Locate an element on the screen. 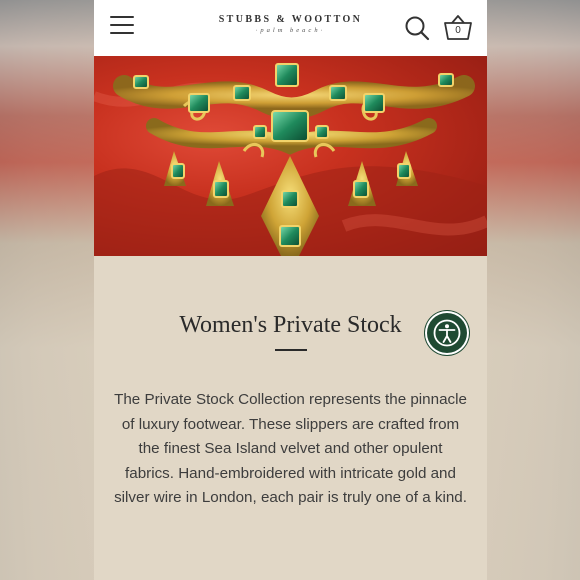 Image resolution: width=580 pixels, height=580 pixels. accessibility-icon is located at coordinates (447, 333).